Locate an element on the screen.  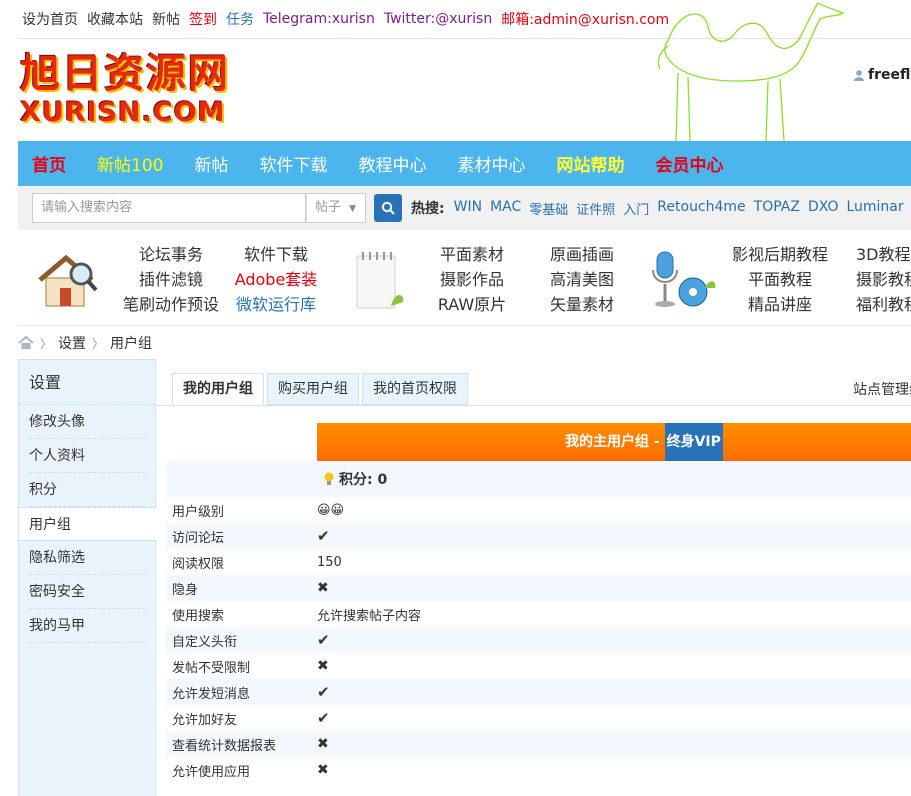
category-link: 论坛事务 is located at coordinates (171, 254).